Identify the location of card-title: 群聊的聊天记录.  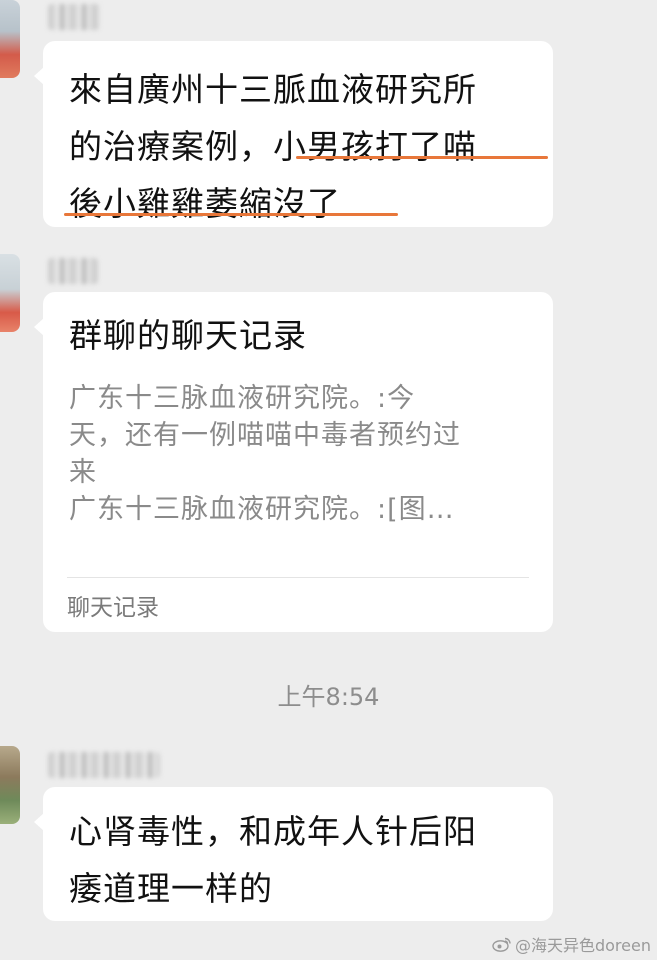
(188, 335).